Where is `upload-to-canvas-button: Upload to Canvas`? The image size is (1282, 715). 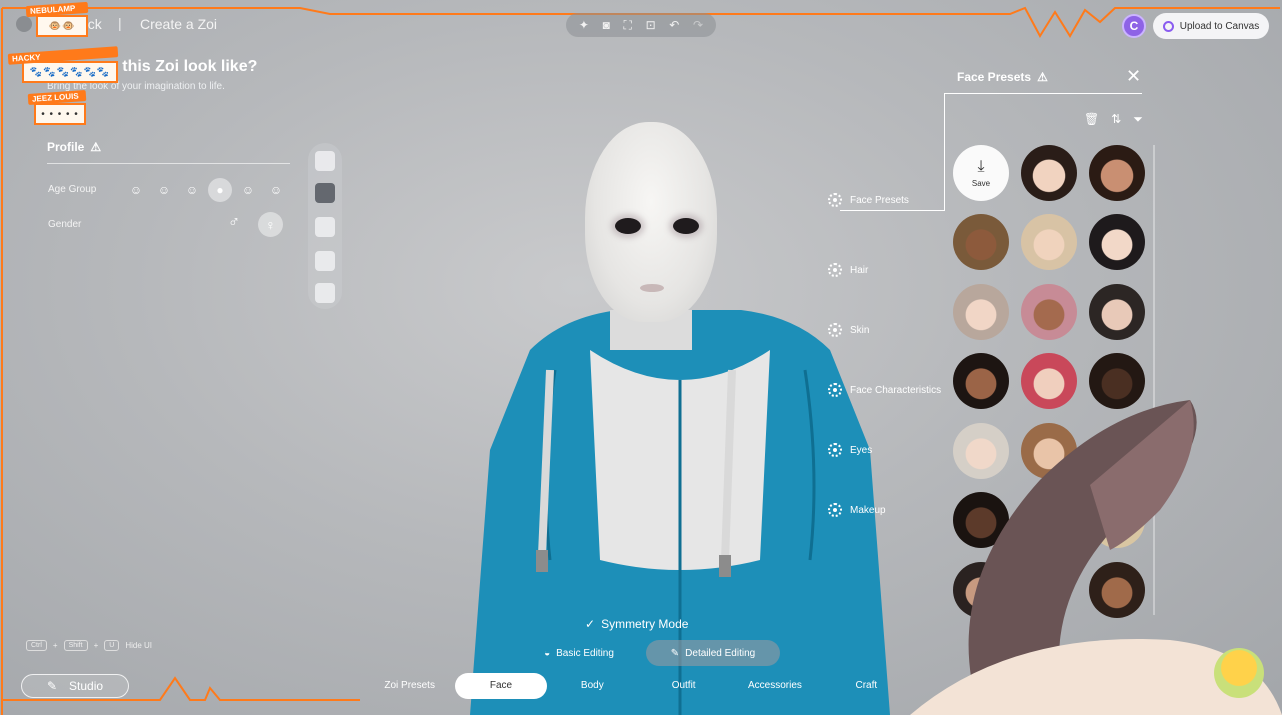
upload-to-canvas-button: Upload to Canvas is located at coordinates (1211, 26).